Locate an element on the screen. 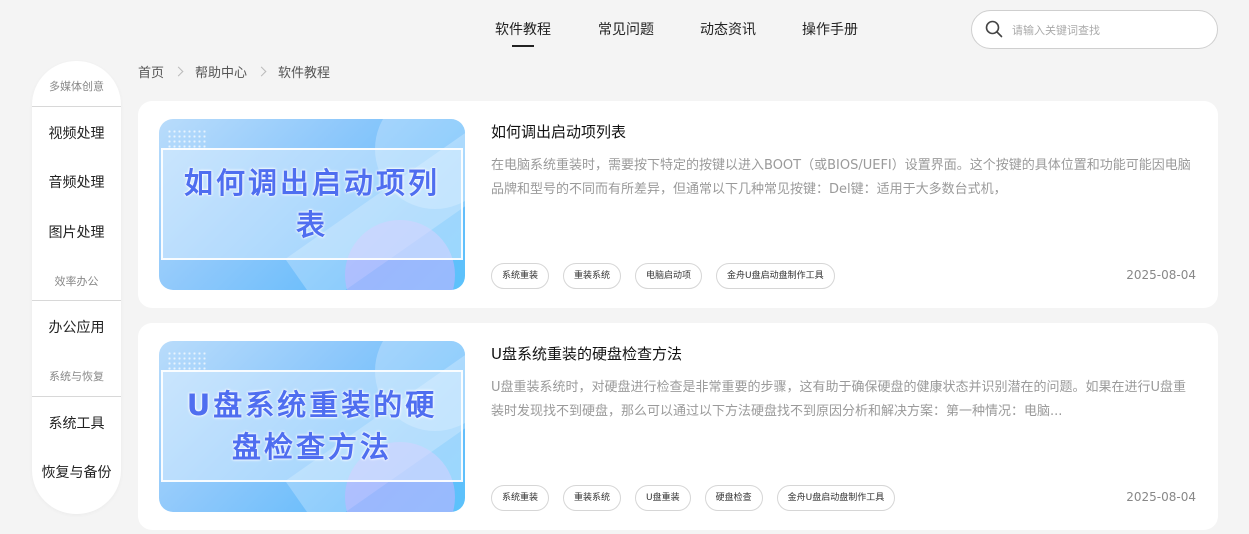  article-tags: 系统重装 重装系统 U盘重装 硬盘检查 金舟U盘启动盘制作工具 is located at coordinates (700, 498).